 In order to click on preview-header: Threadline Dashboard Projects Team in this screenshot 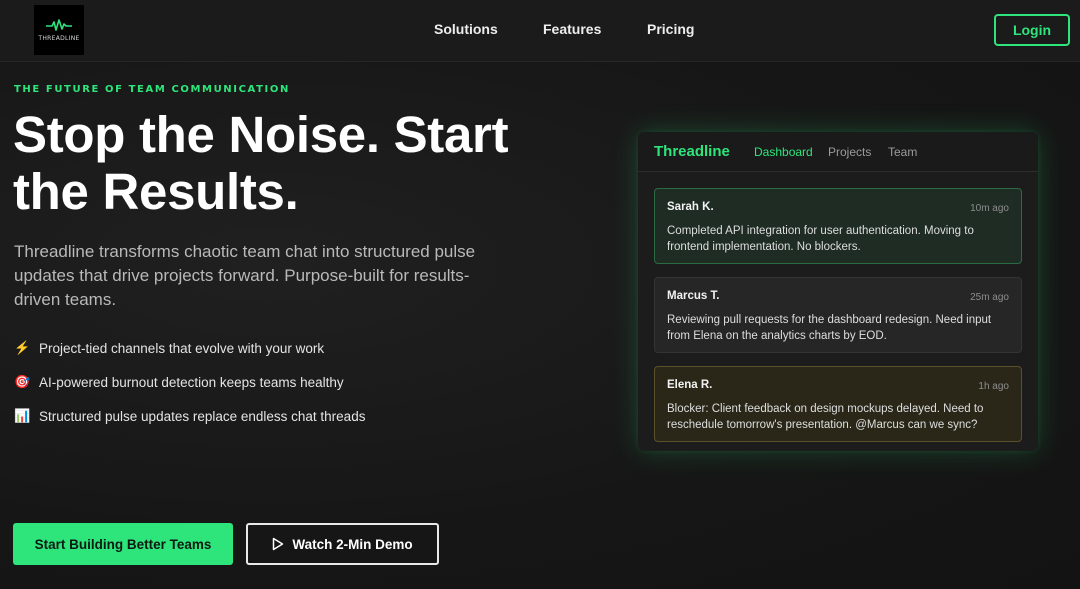, I will do `click(838, 152)`.